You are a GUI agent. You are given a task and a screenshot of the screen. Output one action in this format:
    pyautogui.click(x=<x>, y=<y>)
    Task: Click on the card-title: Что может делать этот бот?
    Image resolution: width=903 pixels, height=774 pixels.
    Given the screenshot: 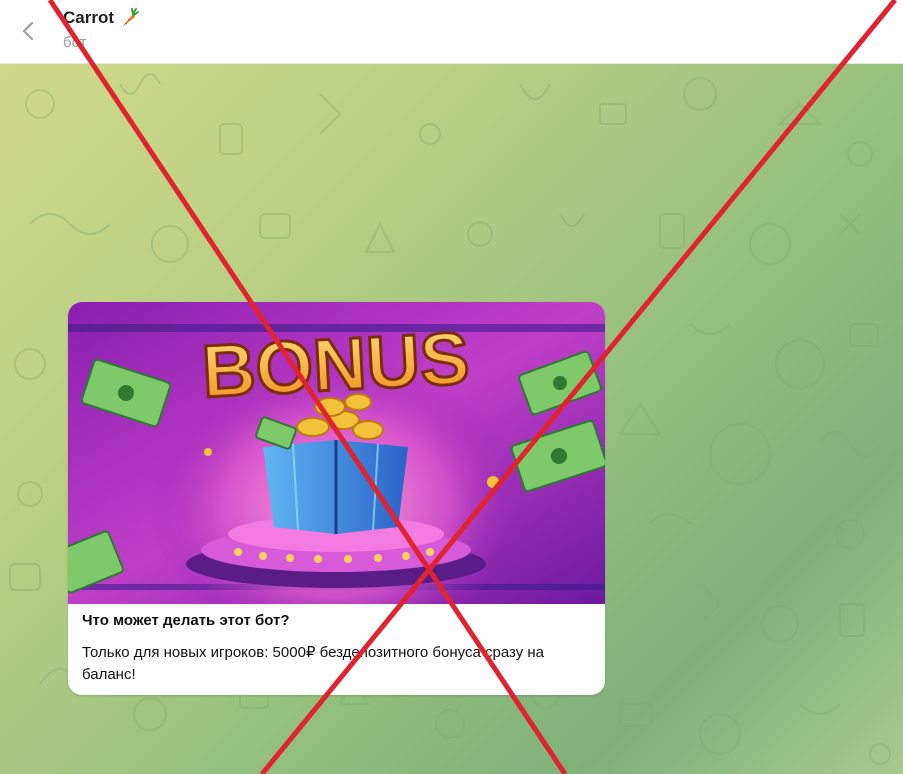 What is the action you would take?
    pyautogui.click(x=186, y=620)
    